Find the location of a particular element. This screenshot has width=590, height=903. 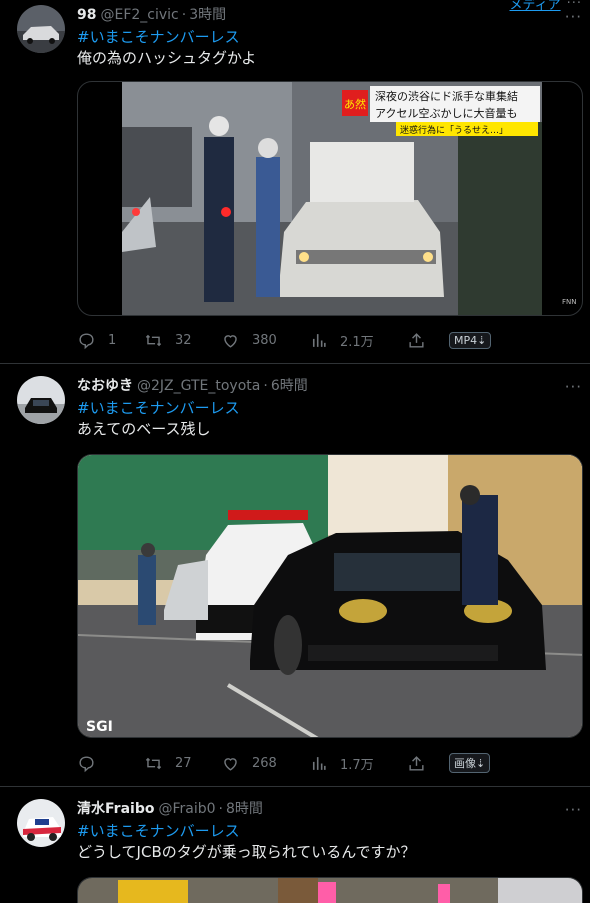

reply-count: 1 is located at coordinates (112, 340).